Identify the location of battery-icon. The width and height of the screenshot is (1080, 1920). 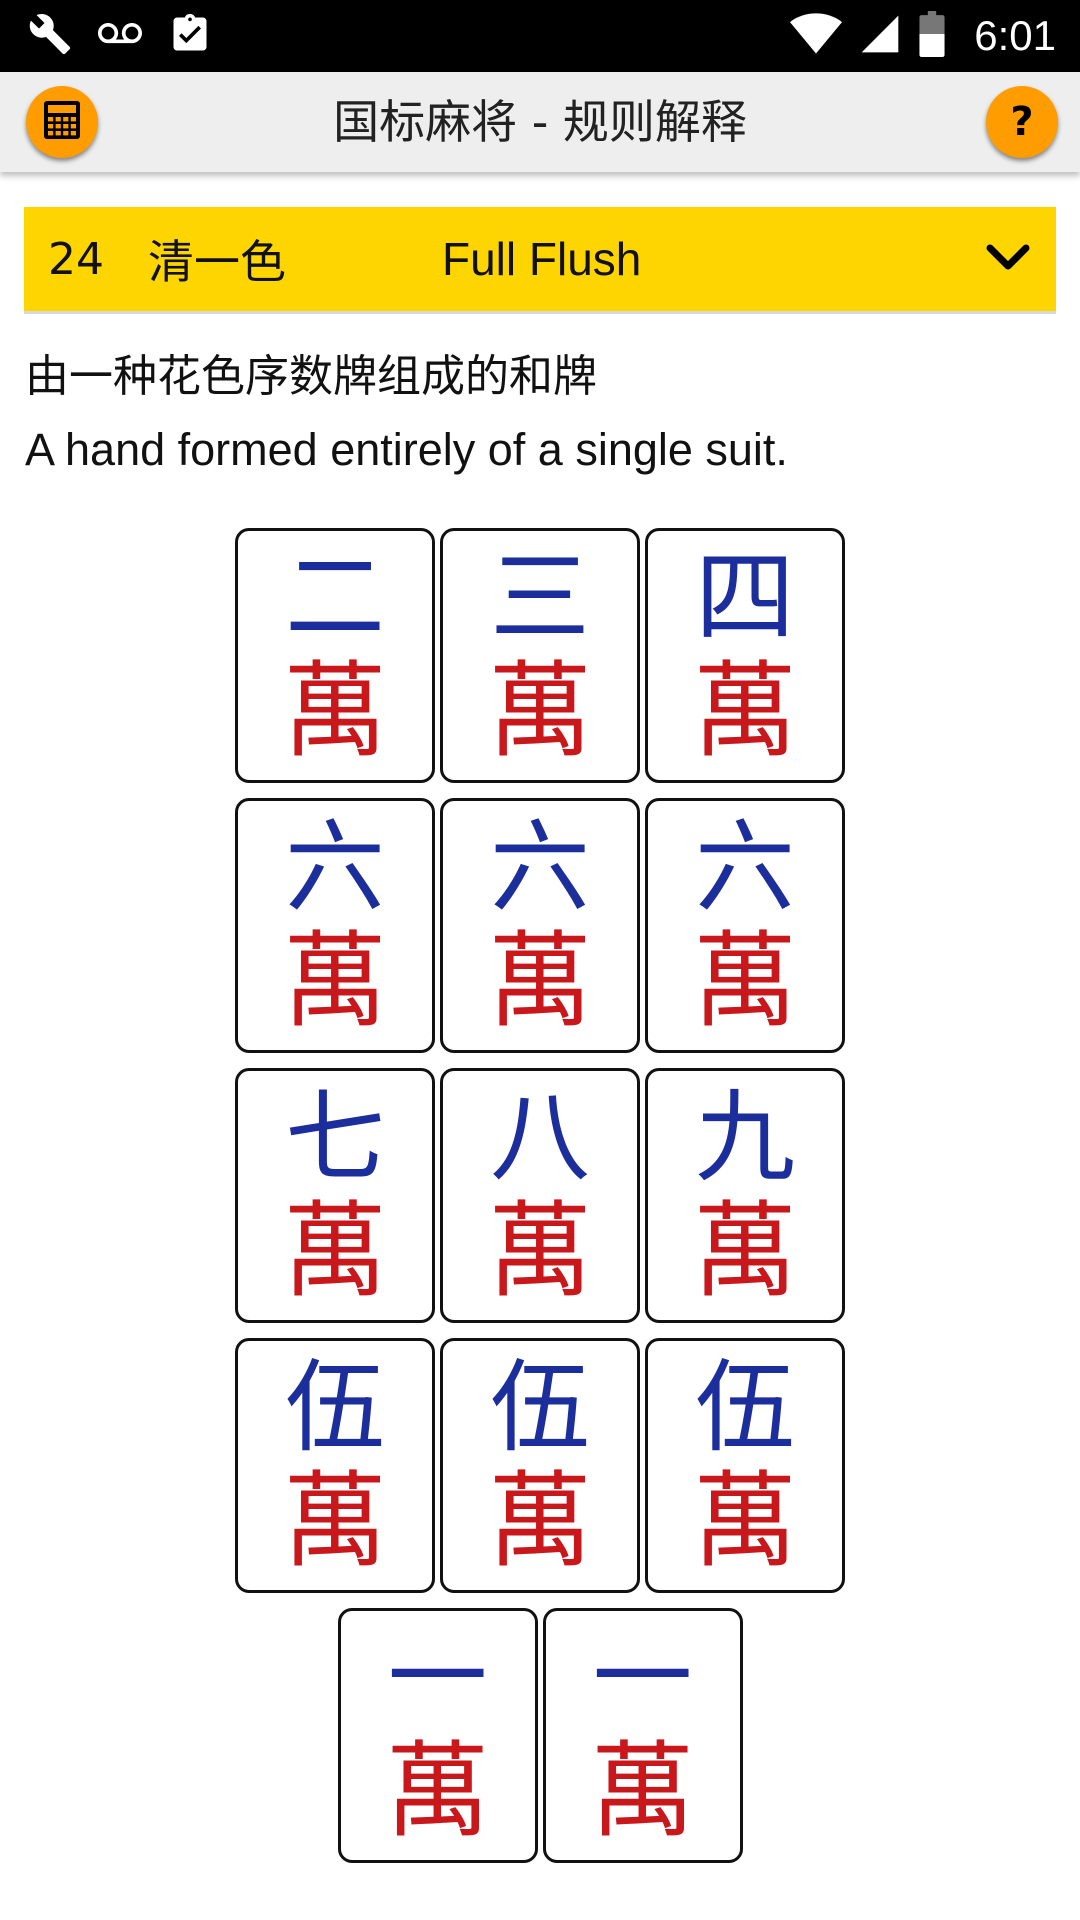
(932, 36).